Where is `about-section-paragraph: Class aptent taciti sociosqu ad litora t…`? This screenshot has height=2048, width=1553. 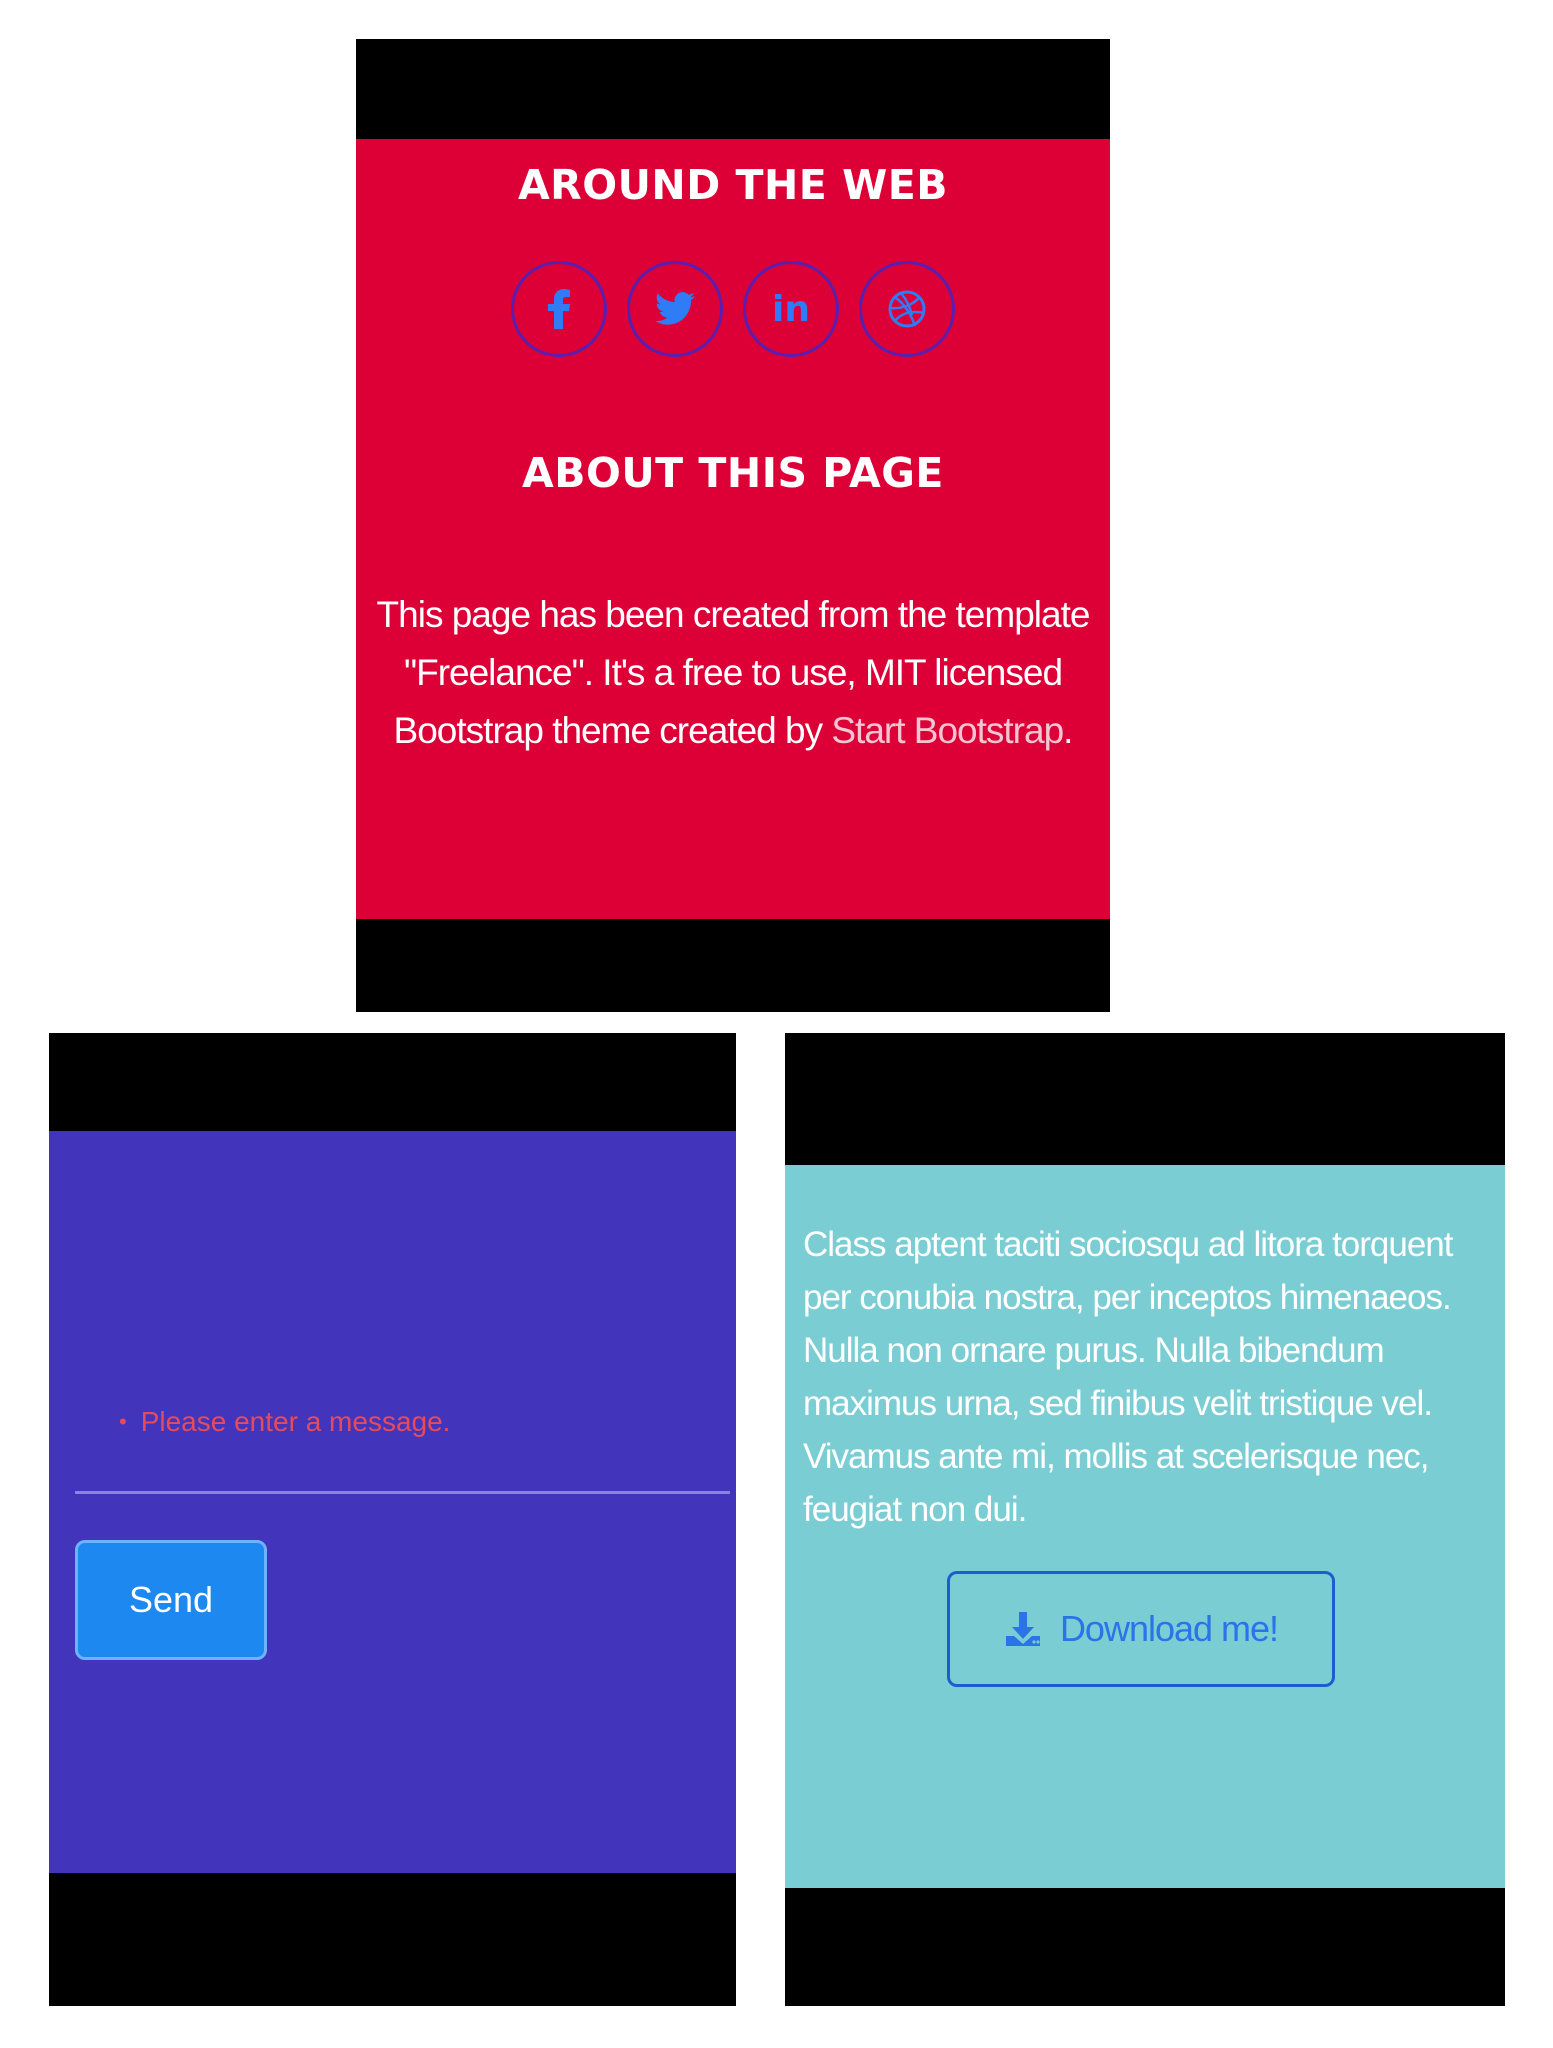
about-section-paragraph: Class aptent taciti sociosqu ad litora t… is located at coordinates (1128, 1377).